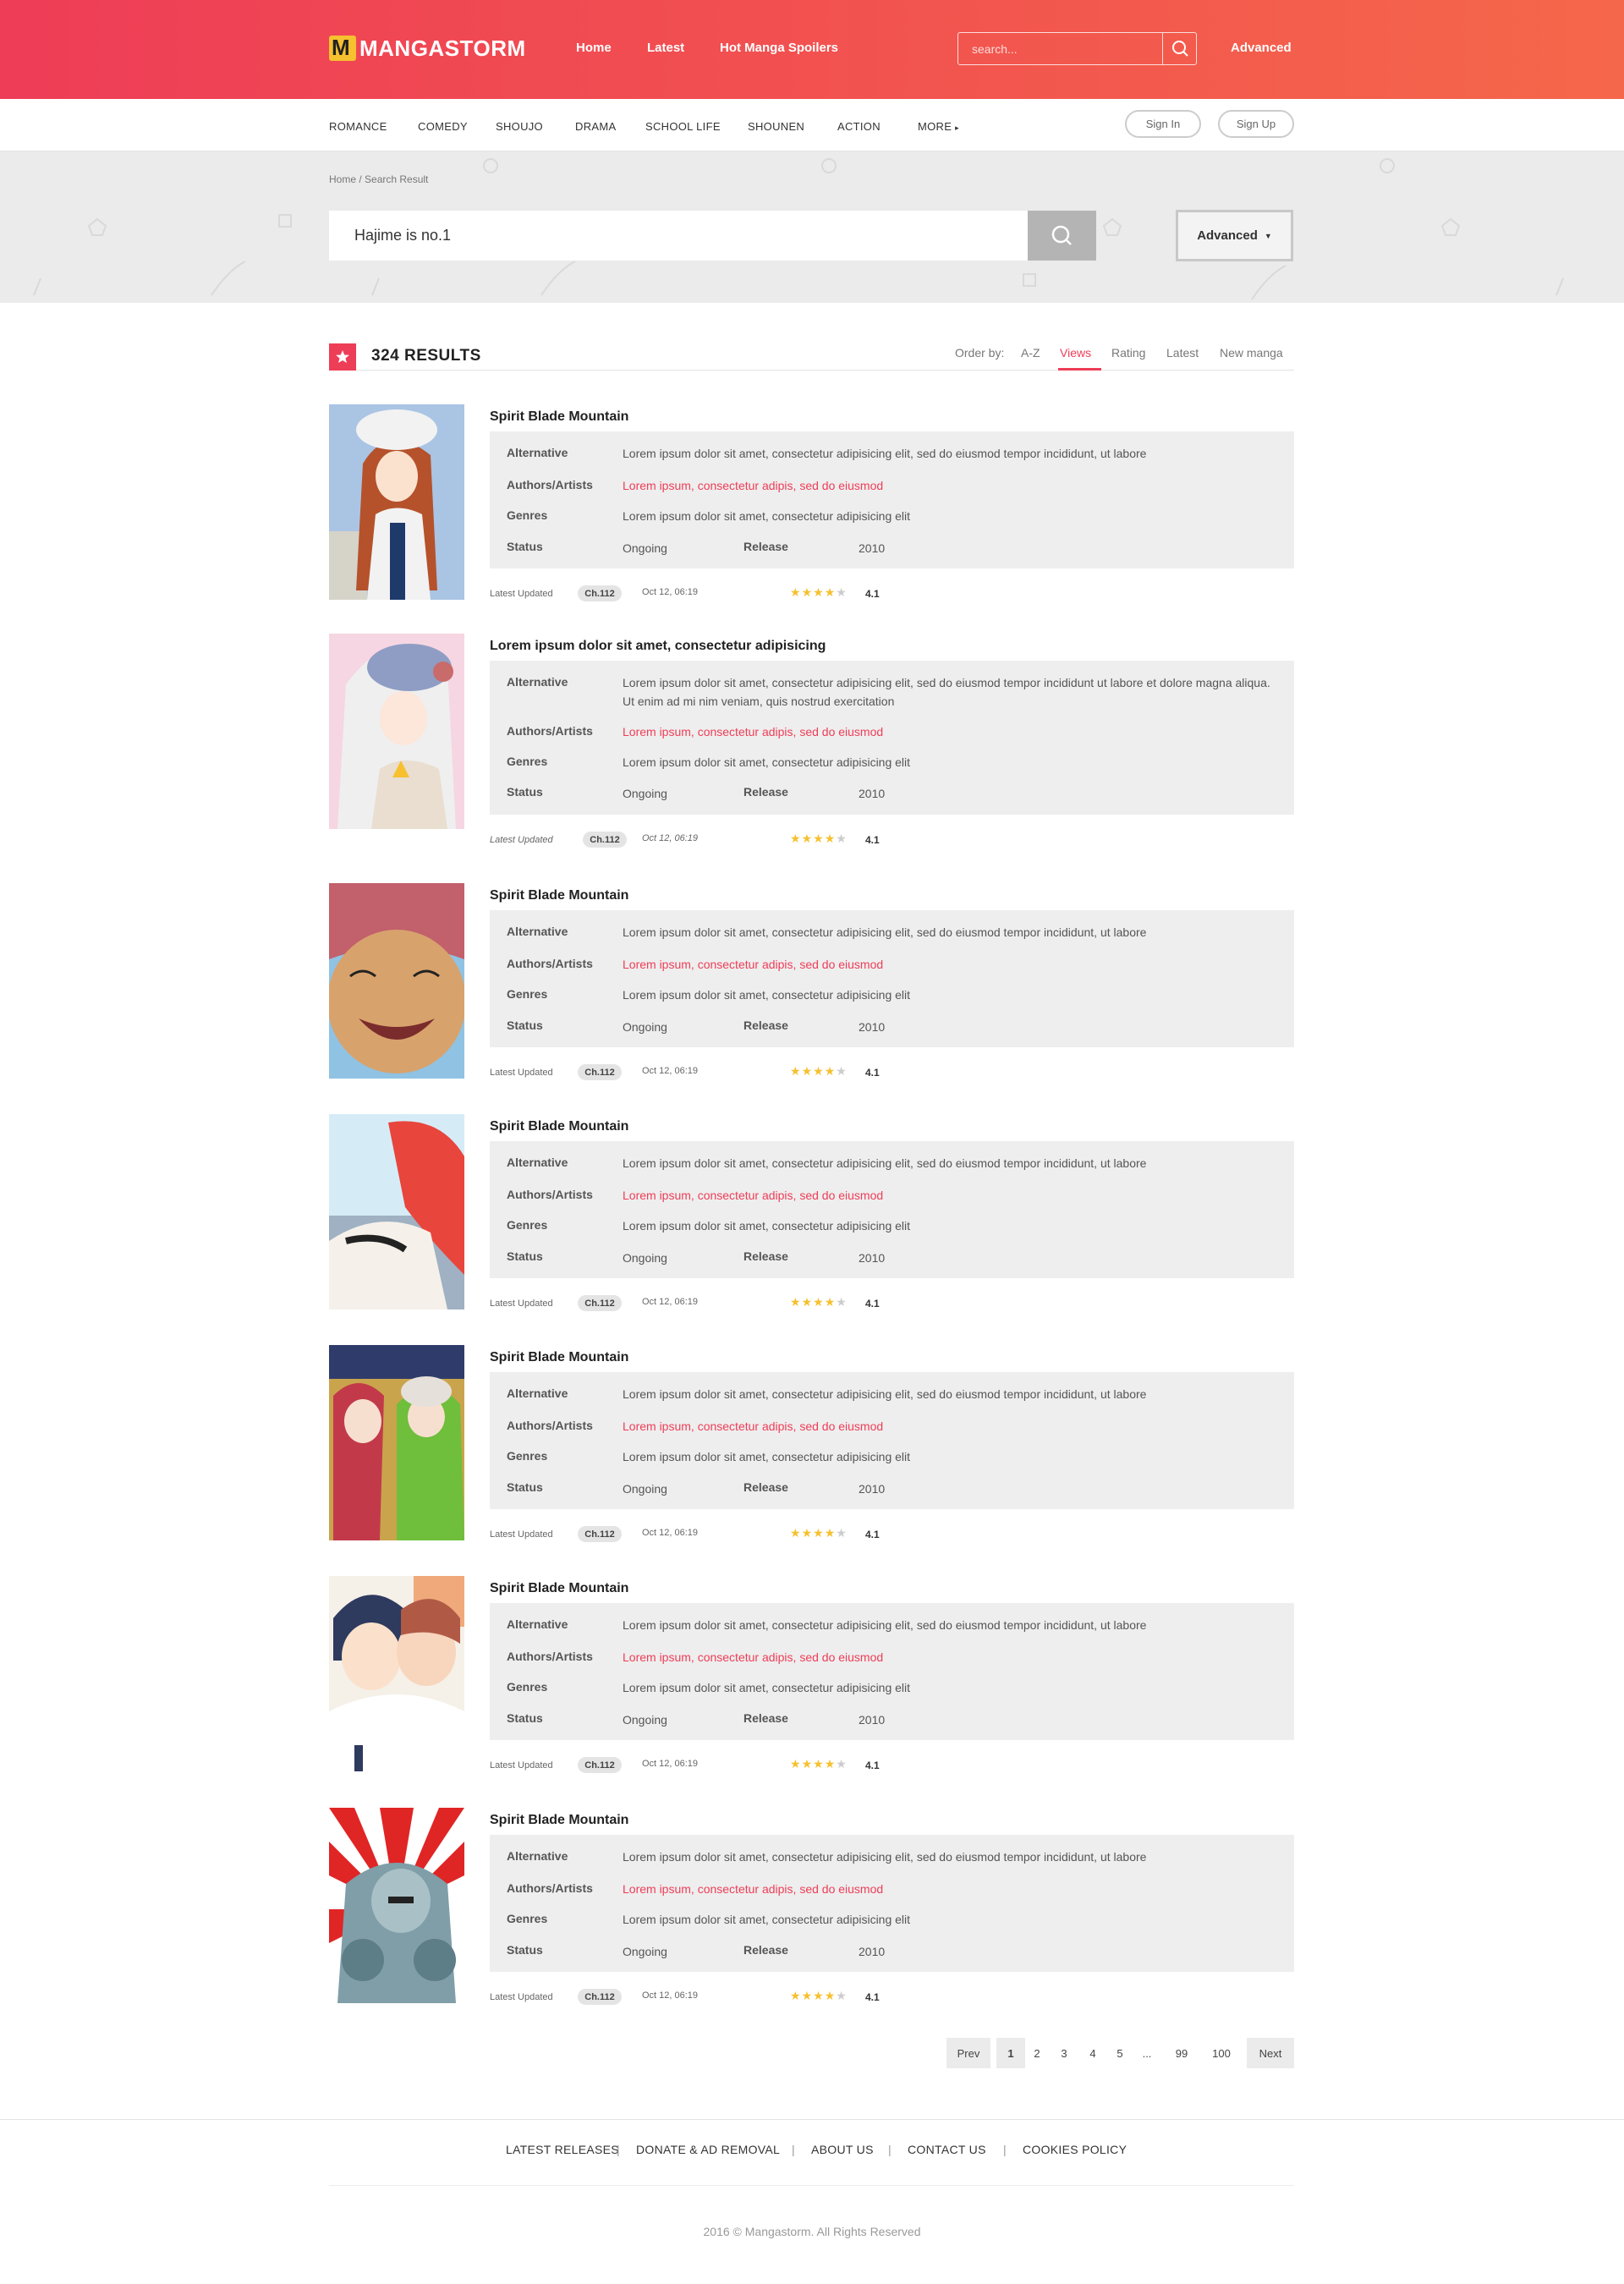 Image resolution: width=1624 pixels, height=2284 pixels. What do you see at coordinates (1075, 2150) in the screenshot?
I see `footer-link-cookies-policy: COOKIES POLICY` at bounding box center [1075, 2150].